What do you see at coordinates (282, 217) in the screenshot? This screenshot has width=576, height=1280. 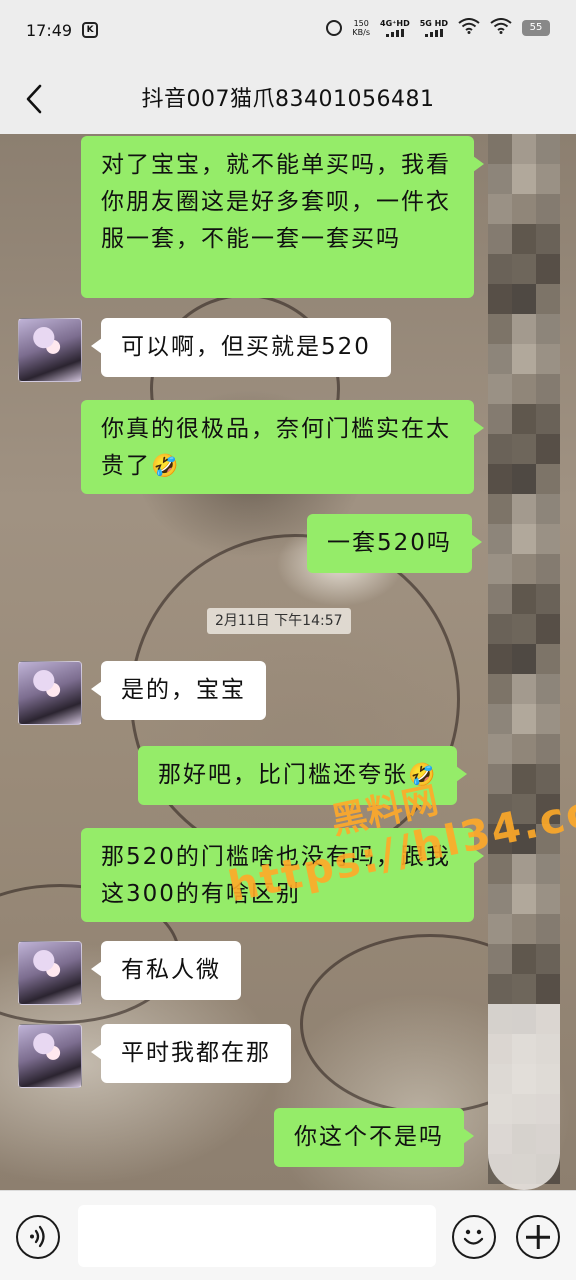 I see `message-bubble-sent: 对了宝宝，就不能单买吗，我看你朋友圈这是好多套呗，一件衣服一套，不能一套一套买吗` at bounding box center [282, 217].